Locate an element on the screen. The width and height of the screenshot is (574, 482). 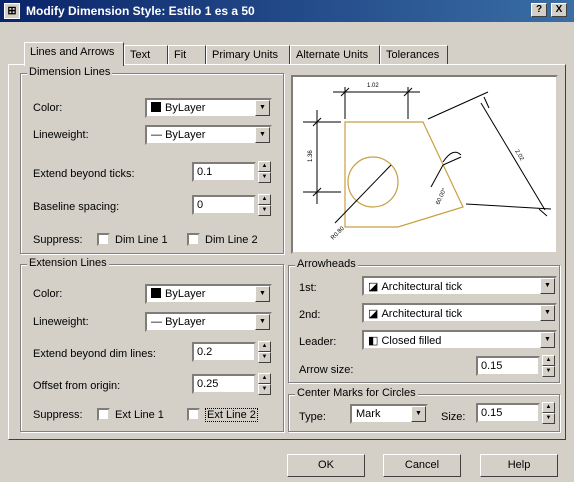
center-type-select: Mark ▼ is located at coordinates (389, 414).